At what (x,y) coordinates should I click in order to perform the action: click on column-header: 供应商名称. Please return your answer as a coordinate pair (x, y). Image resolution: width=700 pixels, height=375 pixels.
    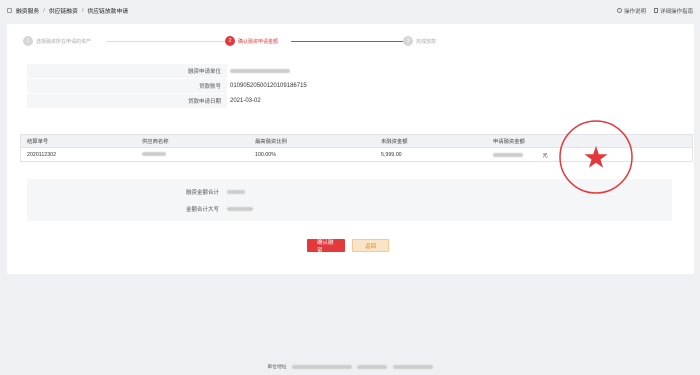
    Looking at the image, I should click on (155, 142).